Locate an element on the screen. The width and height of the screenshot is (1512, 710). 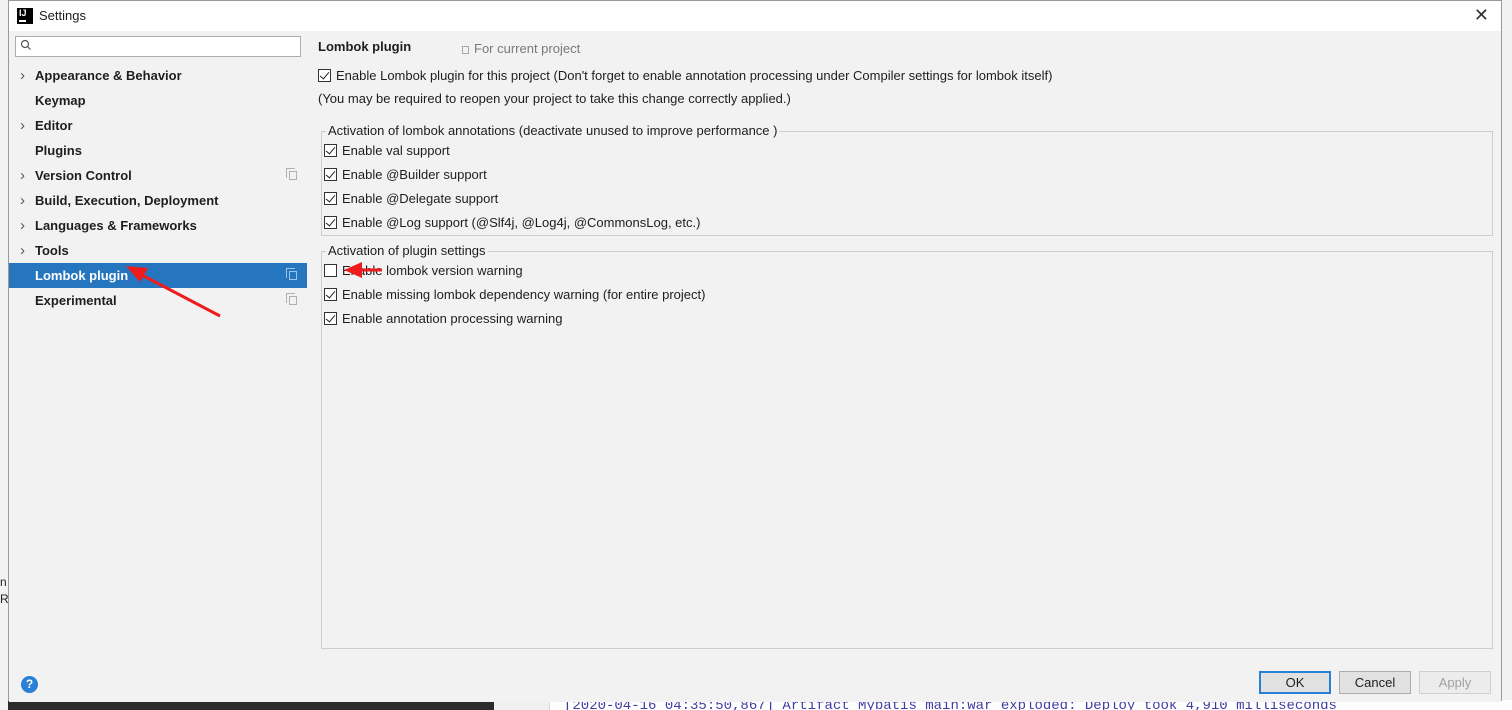
apply-button: Apply is located at coordinates (1455, 682).